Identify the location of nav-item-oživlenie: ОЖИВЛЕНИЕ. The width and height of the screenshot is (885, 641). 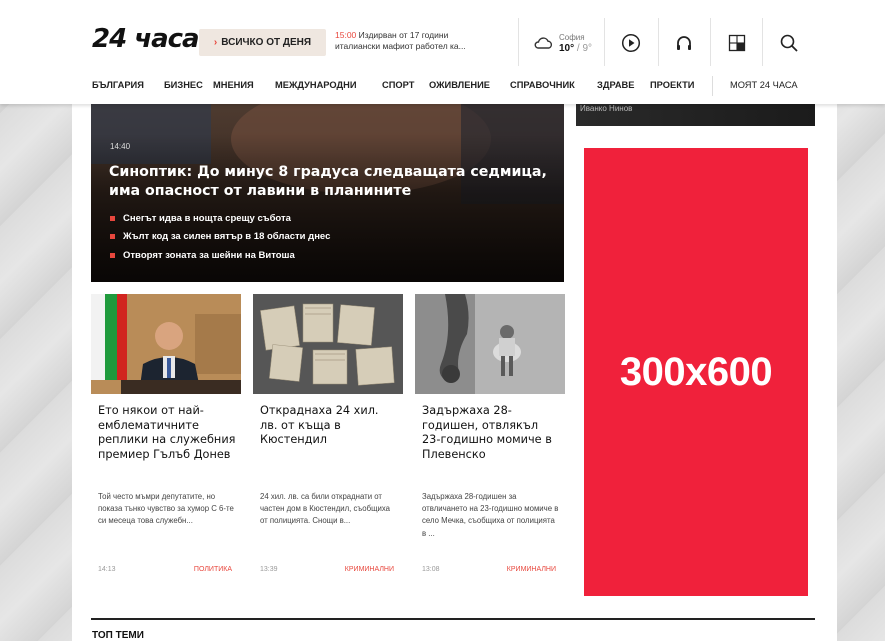
(459, 85).